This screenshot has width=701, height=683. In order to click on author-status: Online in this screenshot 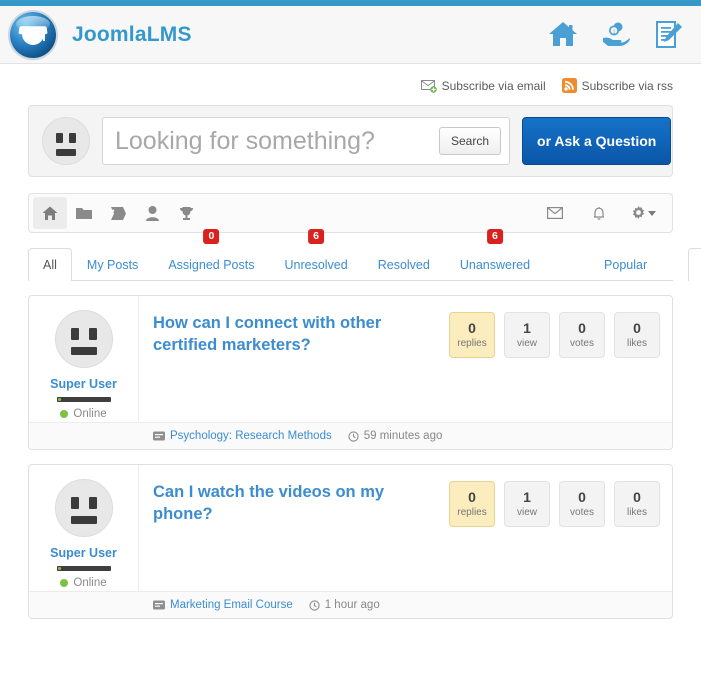, I will do `click(83, 583)`.